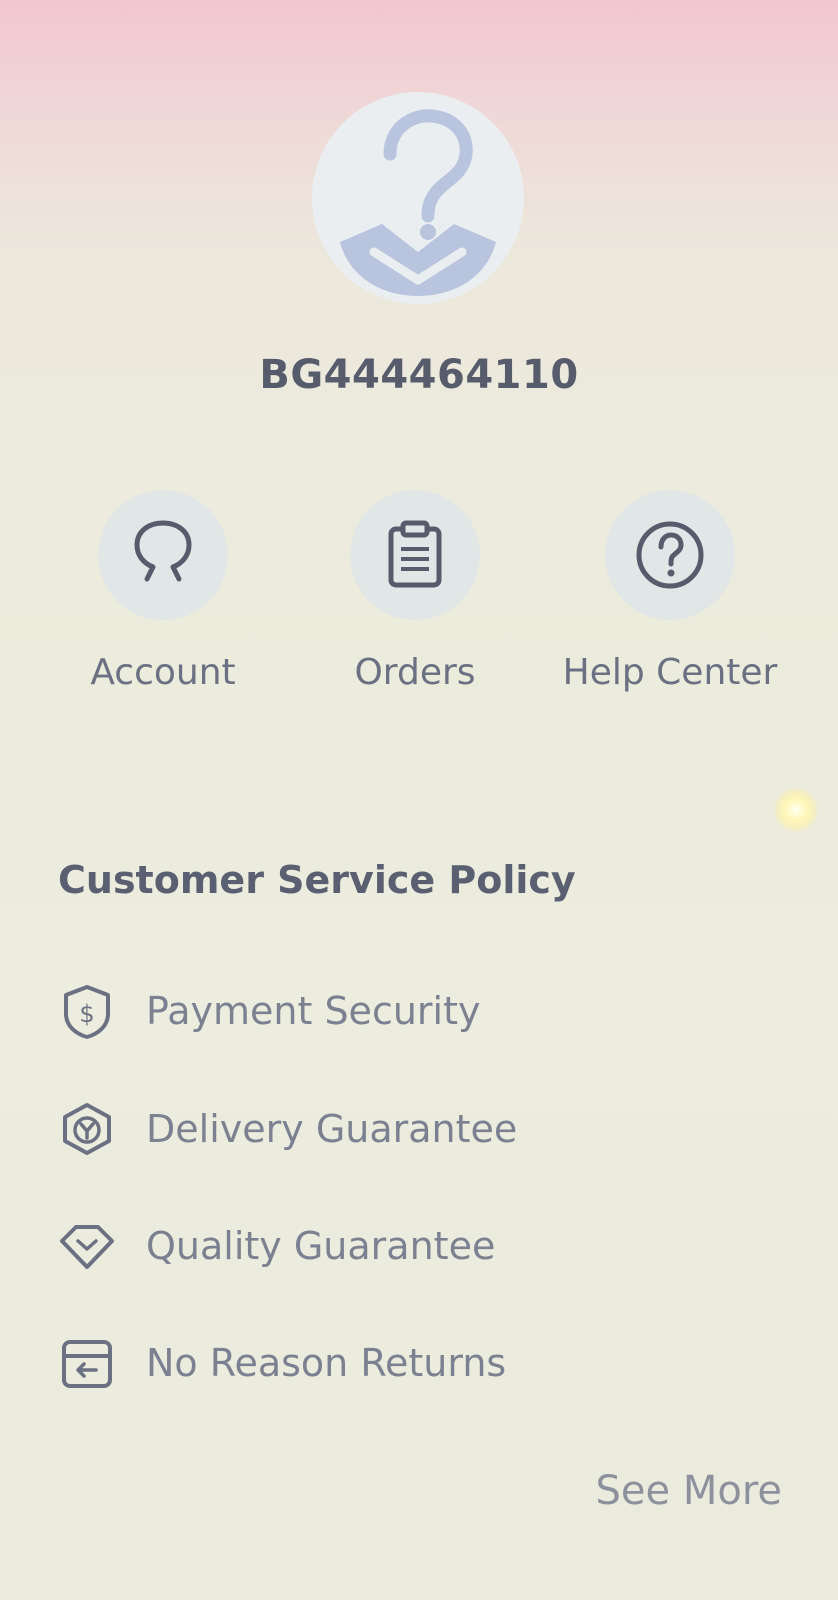 Image resolution: width=838 pixels, height=1600 pixels. Describe the element at coordinates (419, 375) in the screenshot. I see `user-id: BG444464110` at that location.